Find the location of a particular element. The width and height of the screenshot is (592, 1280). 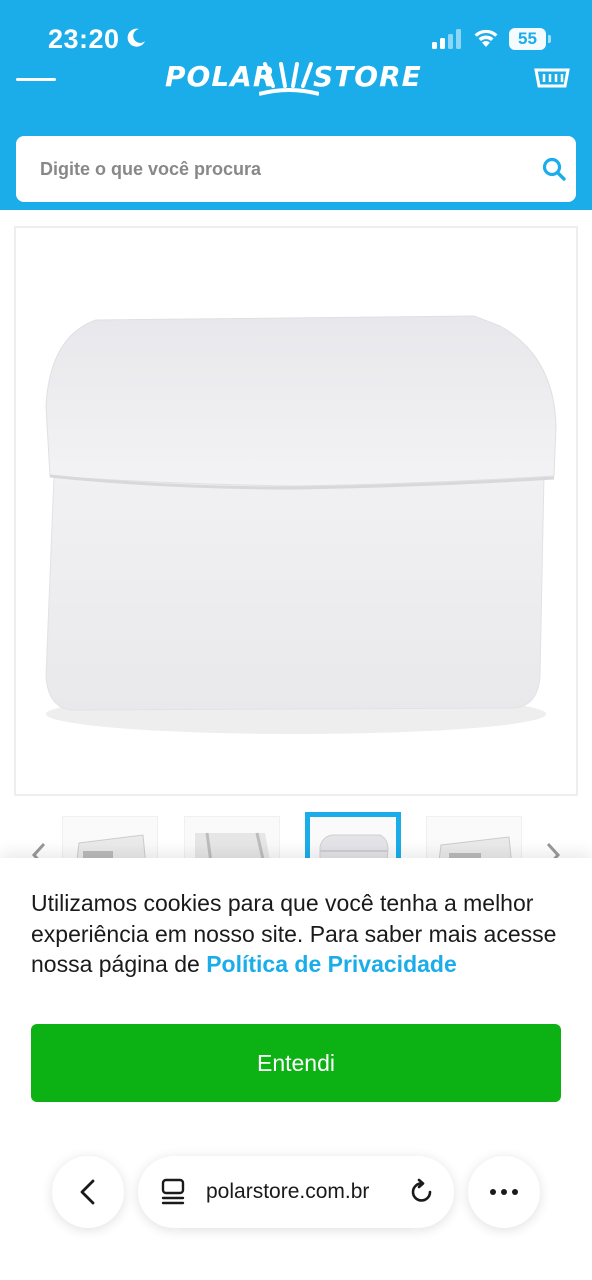

logo-text-right: STORE is located at coordinates (367, 76).